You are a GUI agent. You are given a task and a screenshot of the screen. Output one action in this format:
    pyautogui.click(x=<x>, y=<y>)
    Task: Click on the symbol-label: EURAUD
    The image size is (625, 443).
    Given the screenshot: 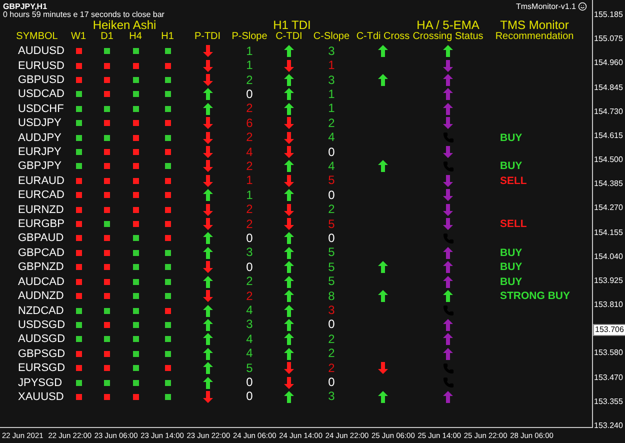 What is the action you would take?
    pyautogui.click(x=41, y=180)
    